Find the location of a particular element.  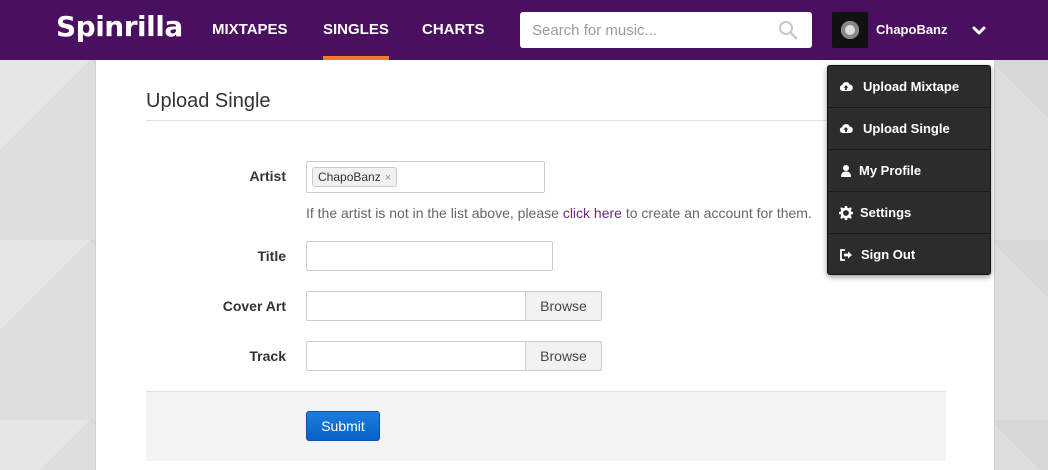

page-title: Upload Single is located at coordinates (208, 101).